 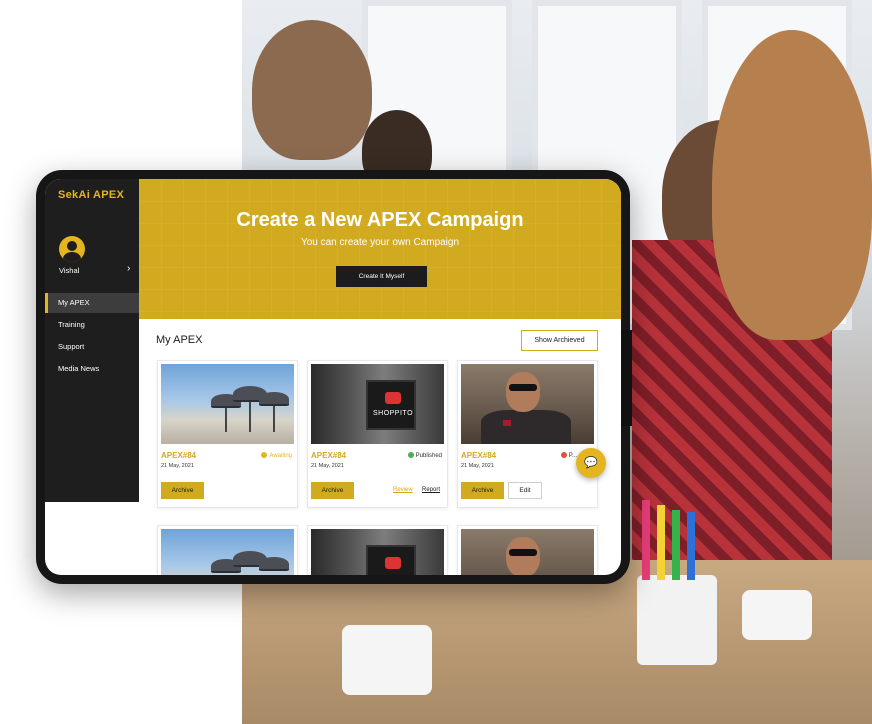 What do you see at coordinates (393, 413) in the screenshot?
I see `shop-sign-text: SHOPPITO` at bounding box center [393, 413].